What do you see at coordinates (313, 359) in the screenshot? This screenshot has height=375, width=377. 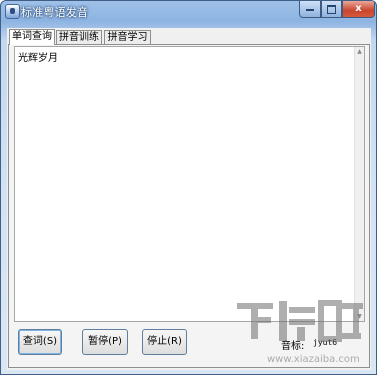 I see `watermark-url: www.xiazaiba.com` at bounding box center [313, 359].